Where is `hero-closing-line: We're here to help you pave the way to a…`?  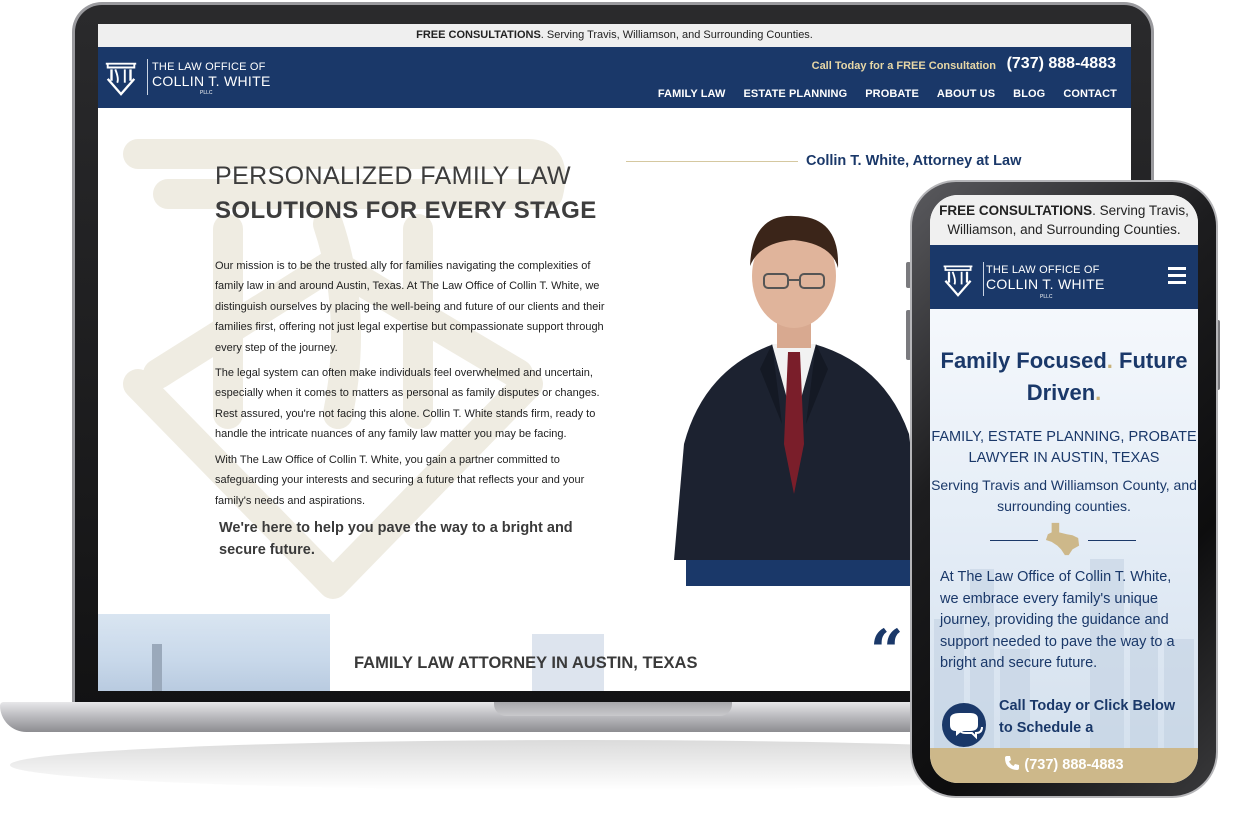
hero-closing-line: We're here to help you pave the way to a… is located at coordinates (396, 539).